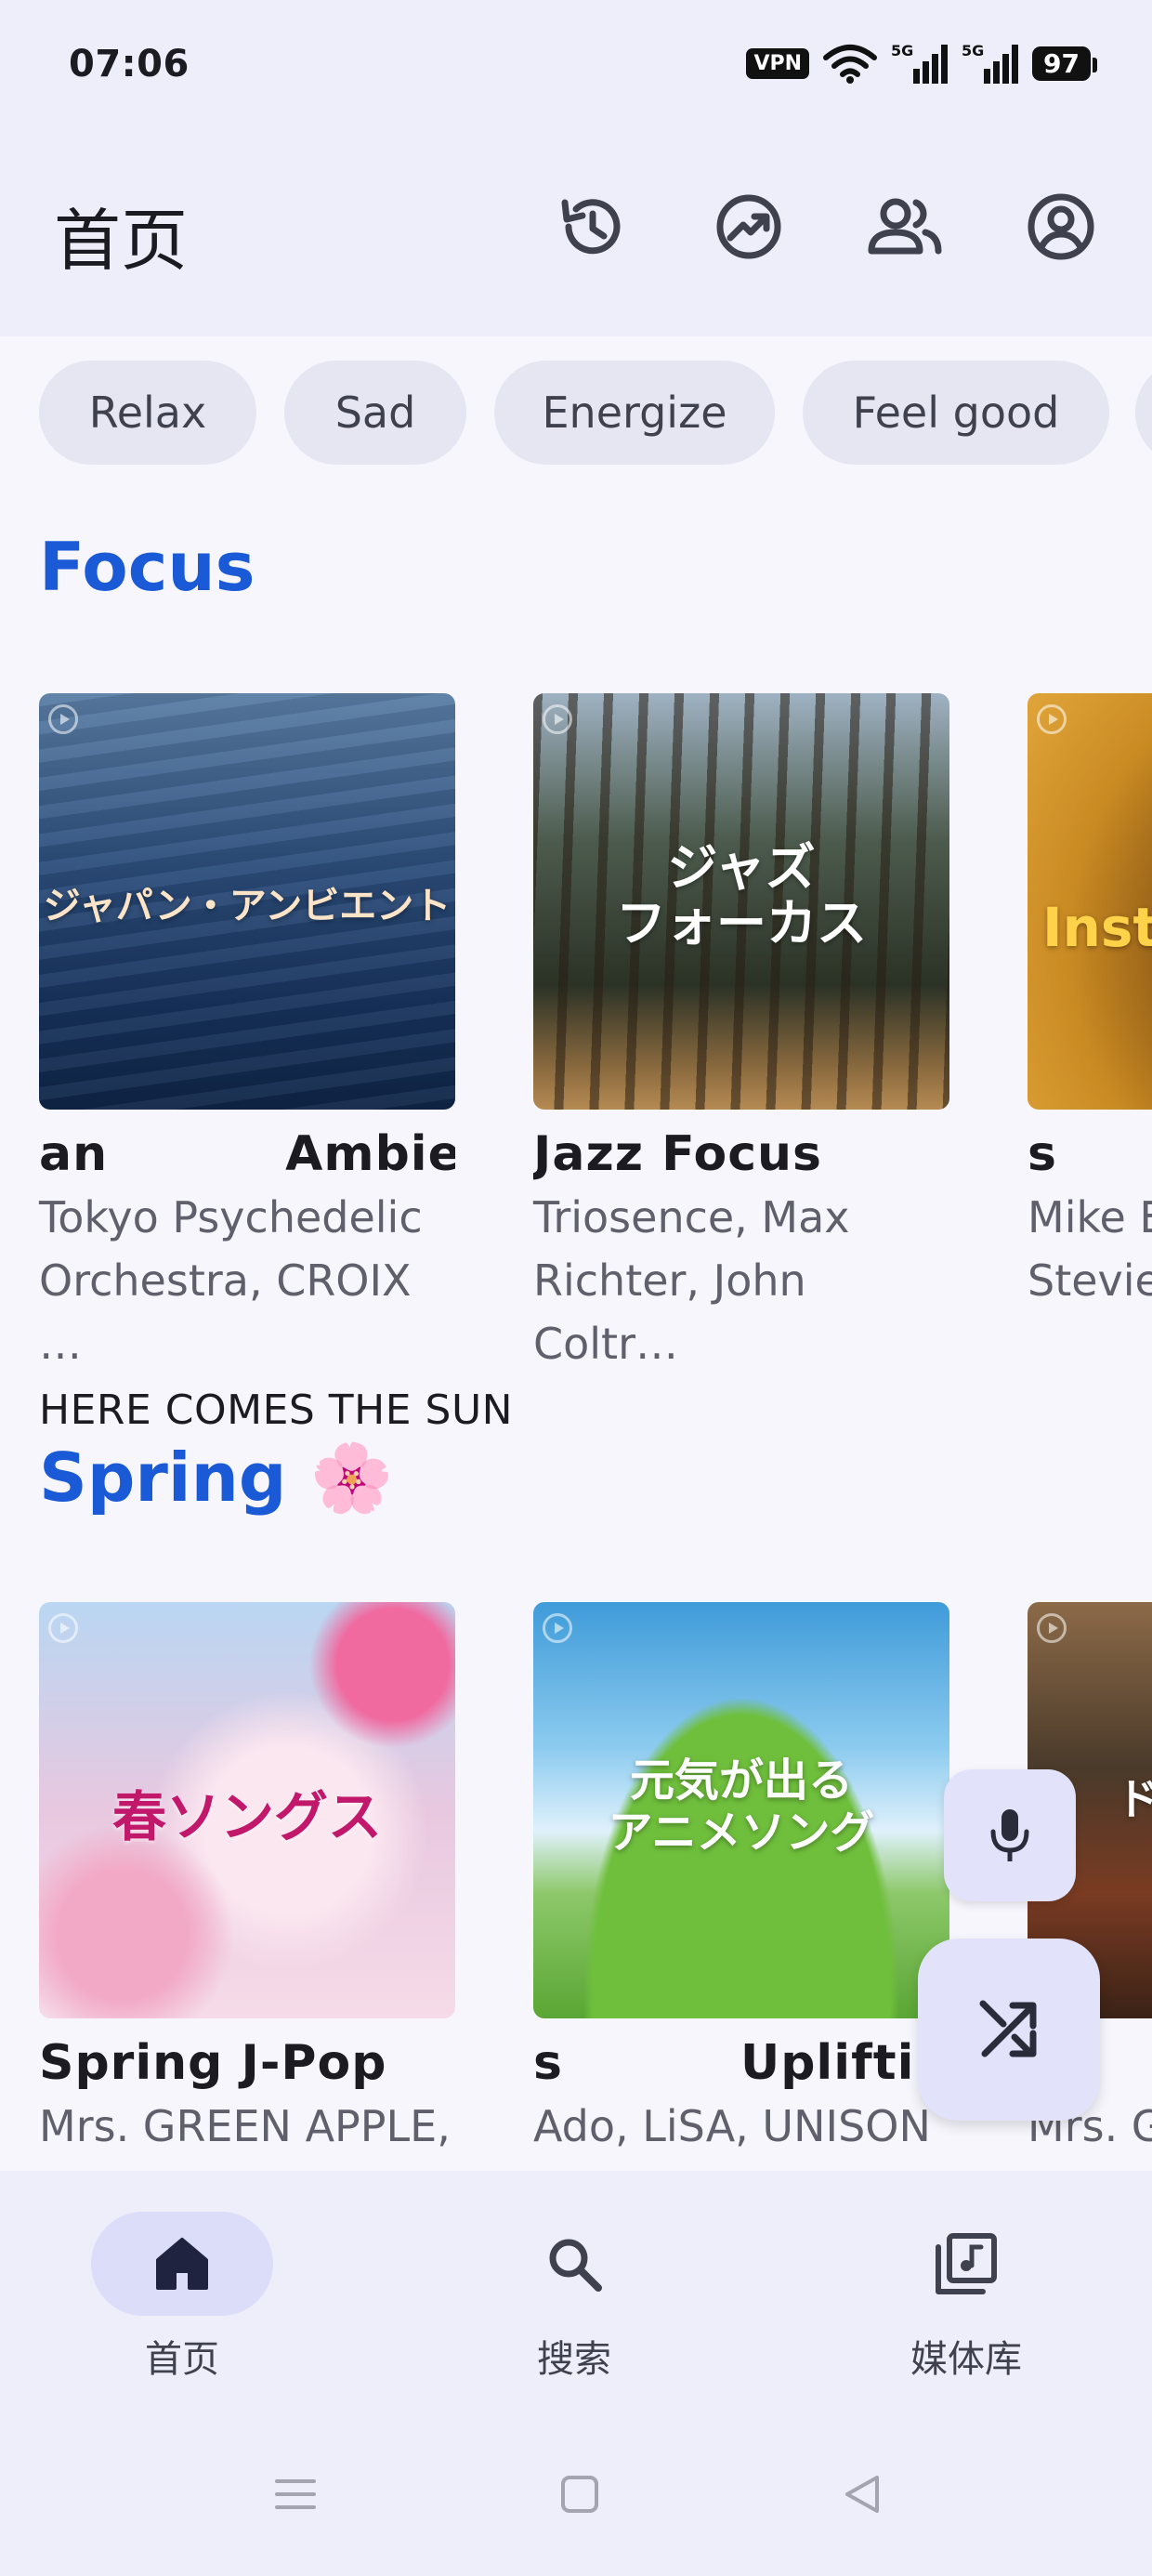 This screenshot has height=2576, width=1152. I want to click on cover-text: ジャズ フォーカス, so click(741, 896).